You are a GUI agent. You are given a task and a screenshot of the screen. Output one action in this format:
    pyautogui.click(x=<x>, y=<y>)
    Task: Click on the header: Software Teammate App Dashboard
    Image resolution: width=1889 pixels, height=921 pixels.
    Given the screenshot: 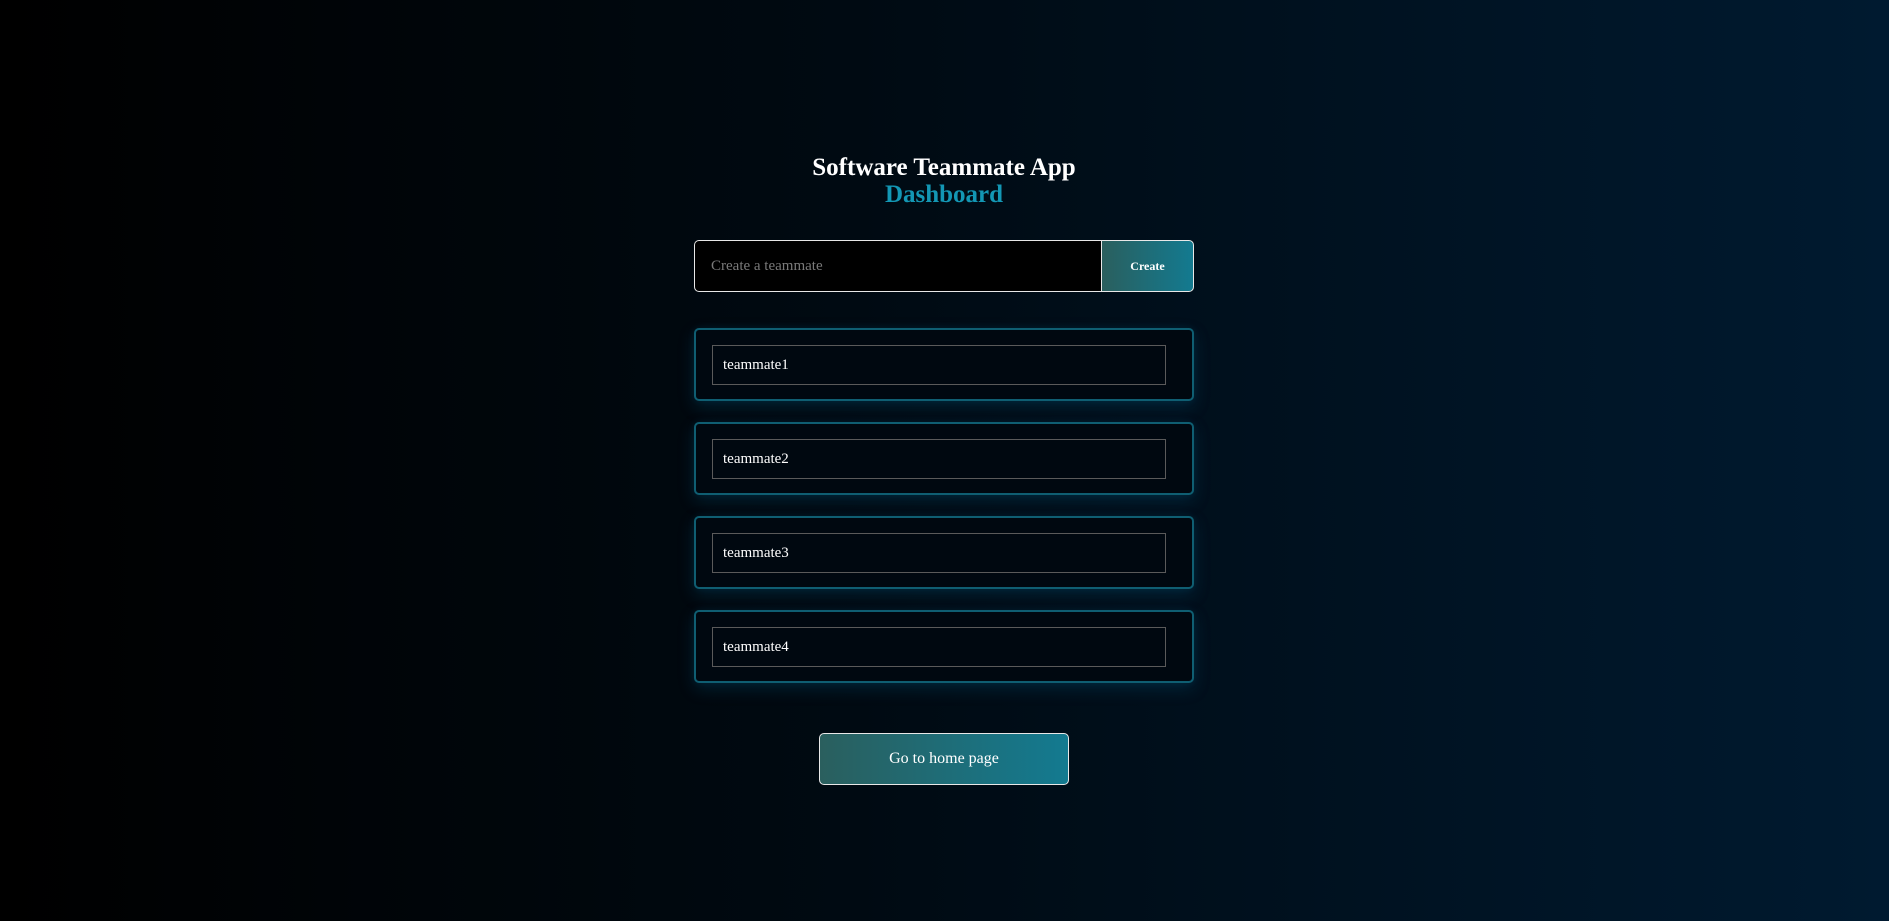 What is the action you would take?
    pyautogui.click(x=944, y=181)
    